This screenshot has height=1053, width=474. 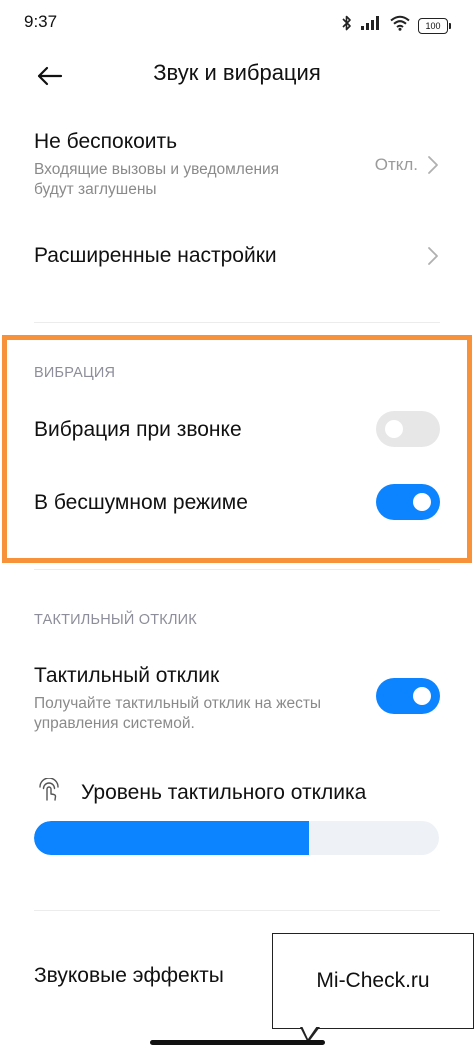 I want to click on do-not-disturb-value: Откл., so click(x=396, y=164).